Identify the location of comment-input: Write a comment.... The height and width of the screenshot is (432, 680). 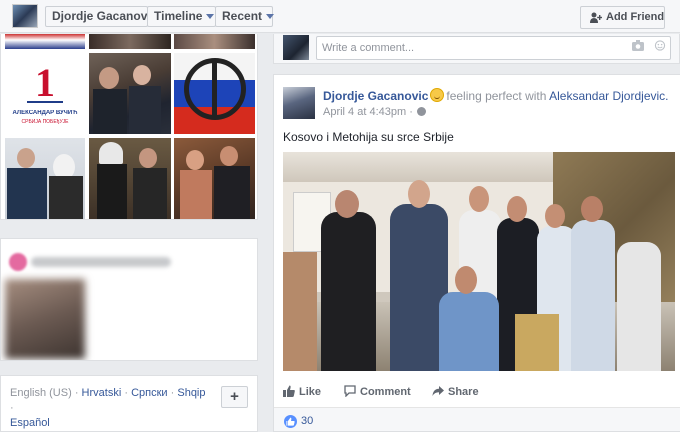
(493, 48).